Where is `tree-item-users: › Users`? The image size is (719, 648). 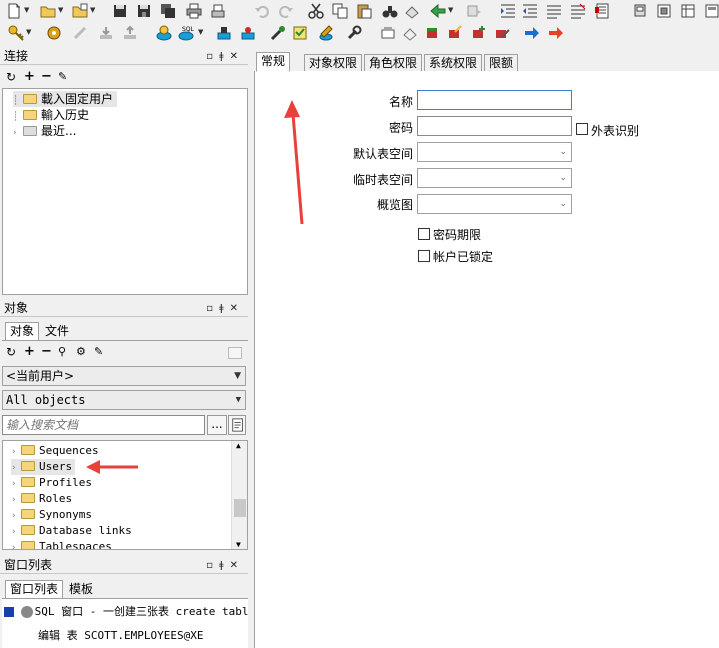 tree-item-users: › Users is located at coordinates (43, 467).